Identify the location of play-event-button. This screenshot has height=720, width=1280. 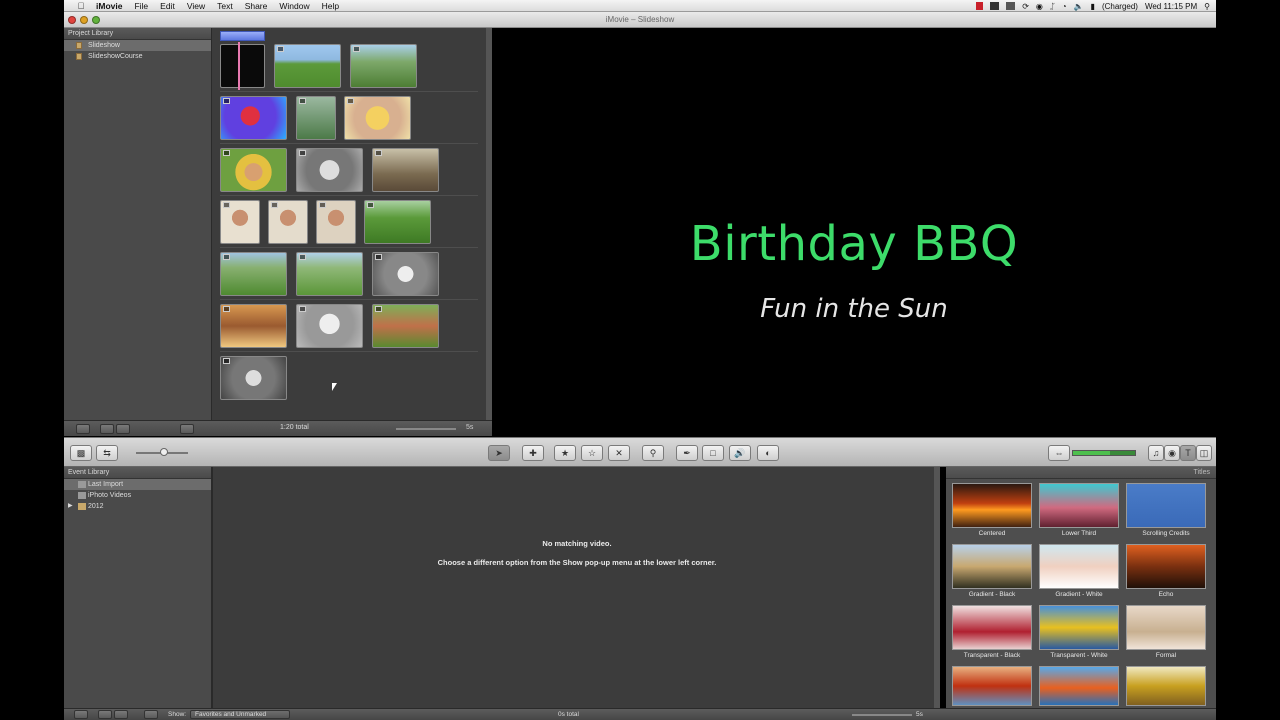
(121, 714).